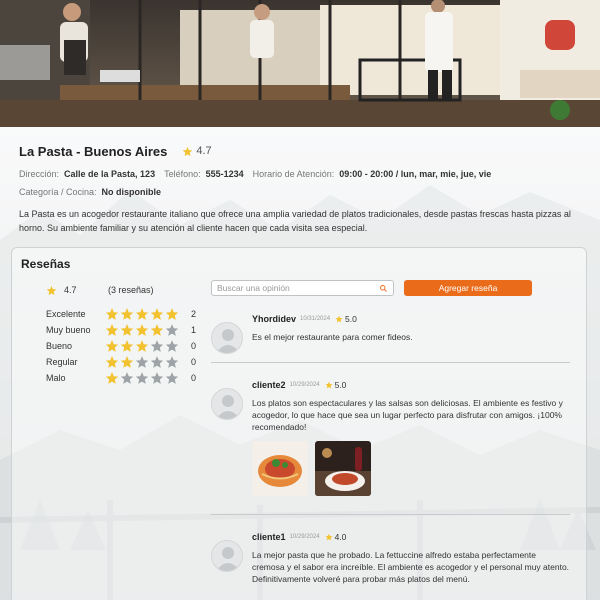 This screenshot has width=600, height=600. I want to click on restaurant-rating-value: 4.7, so click(204, 151).